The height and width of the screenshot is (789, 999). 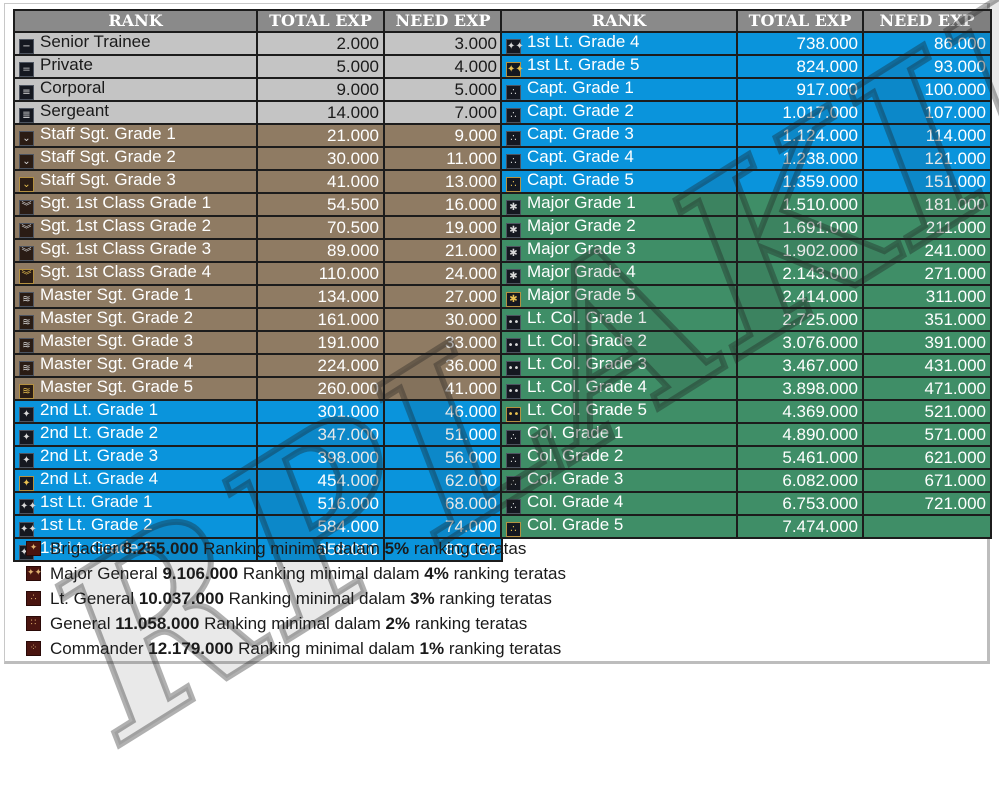 What do you see at coordinates (135, 112) in the screenshot?
I see `rank-cell: ≣ Sergeant` at bounding box center [135, 112].